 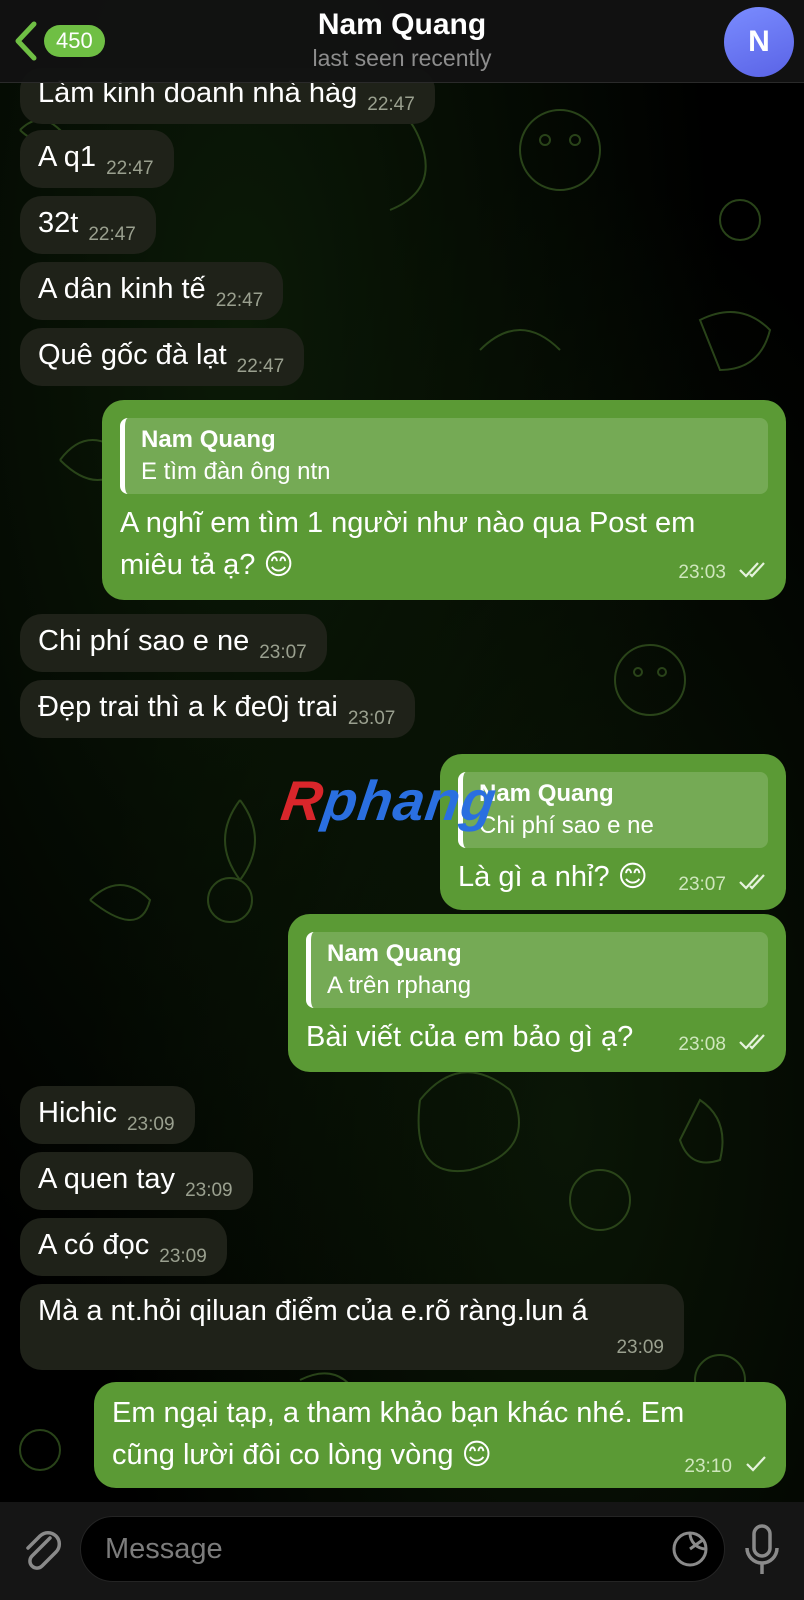 I want to click on reply-quote: Nam Quang E tìm đàn ông ntn, so click(x=444, y=456).